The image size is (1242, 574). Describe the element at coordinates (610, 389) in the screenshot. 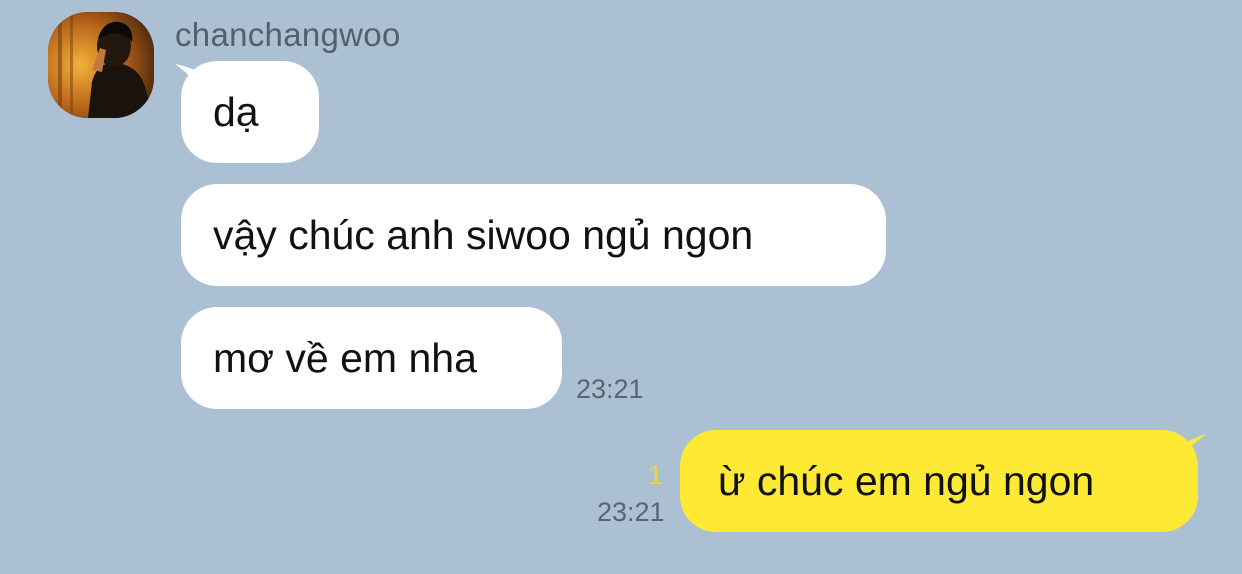

I see `incoming-message-timestamp: 23:21` at that location.